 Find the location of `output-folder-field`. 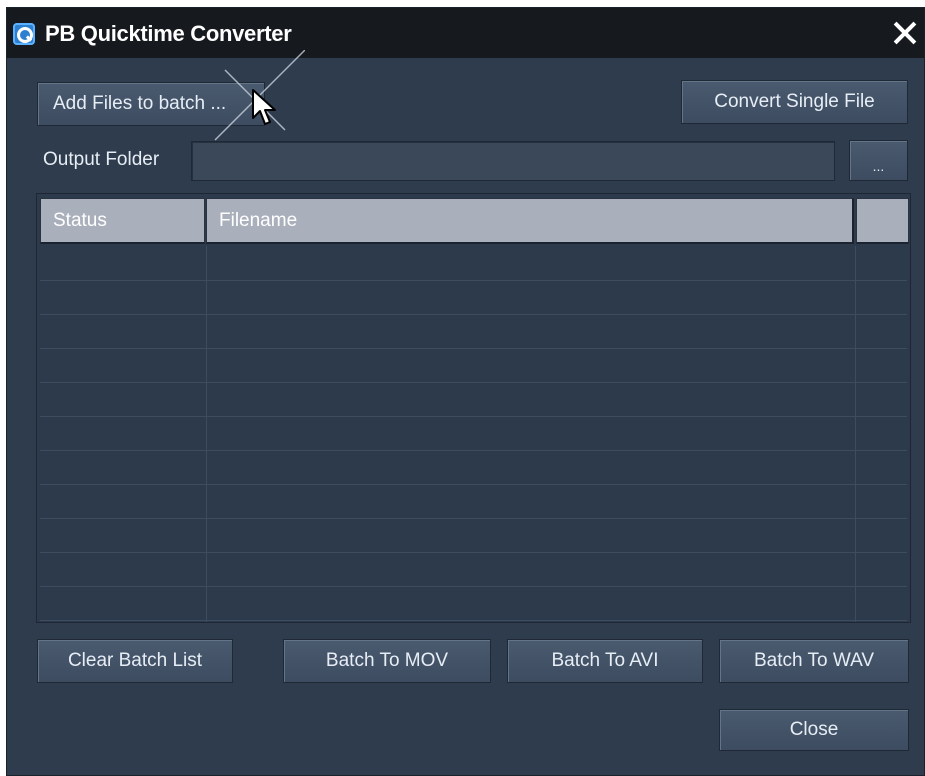

output-folder-field is located at coordinates (513, 161).